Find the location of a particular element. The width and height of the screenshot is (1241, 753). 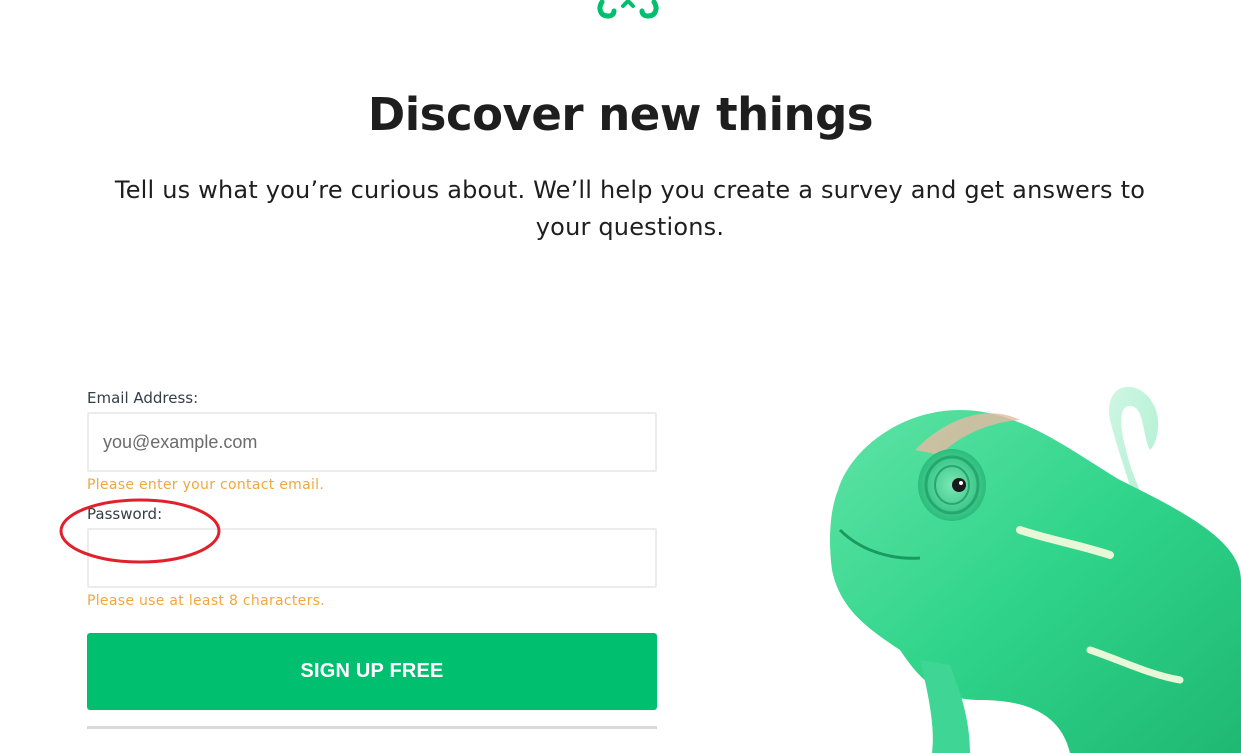

sign-up-button: SIGN UP FREE is located at coordinates (372, 671).